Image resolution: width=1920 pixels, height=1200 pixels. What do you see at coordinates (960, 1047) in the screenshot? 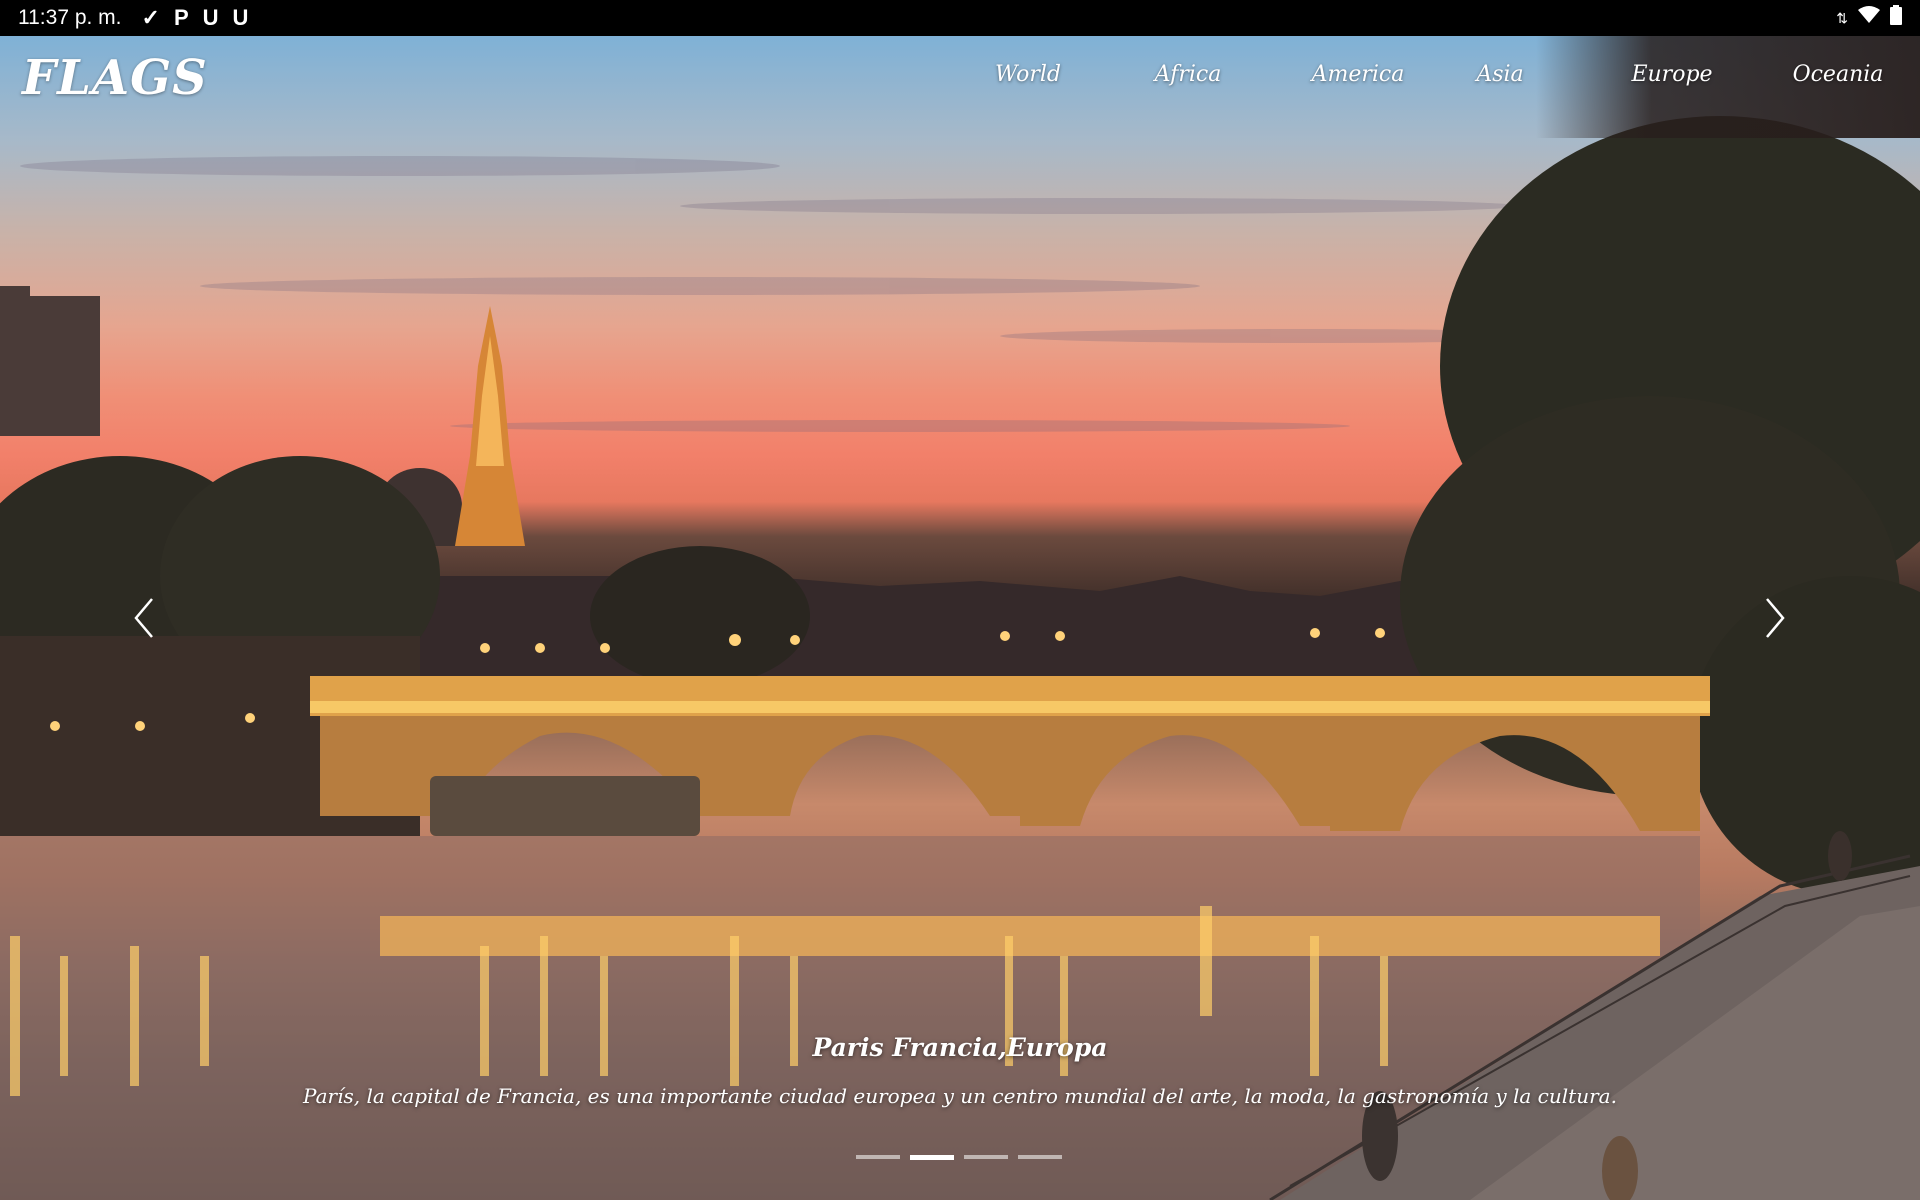
I see `slide-title: Paris Francia,Europa` at bounding box center [960, 1047].